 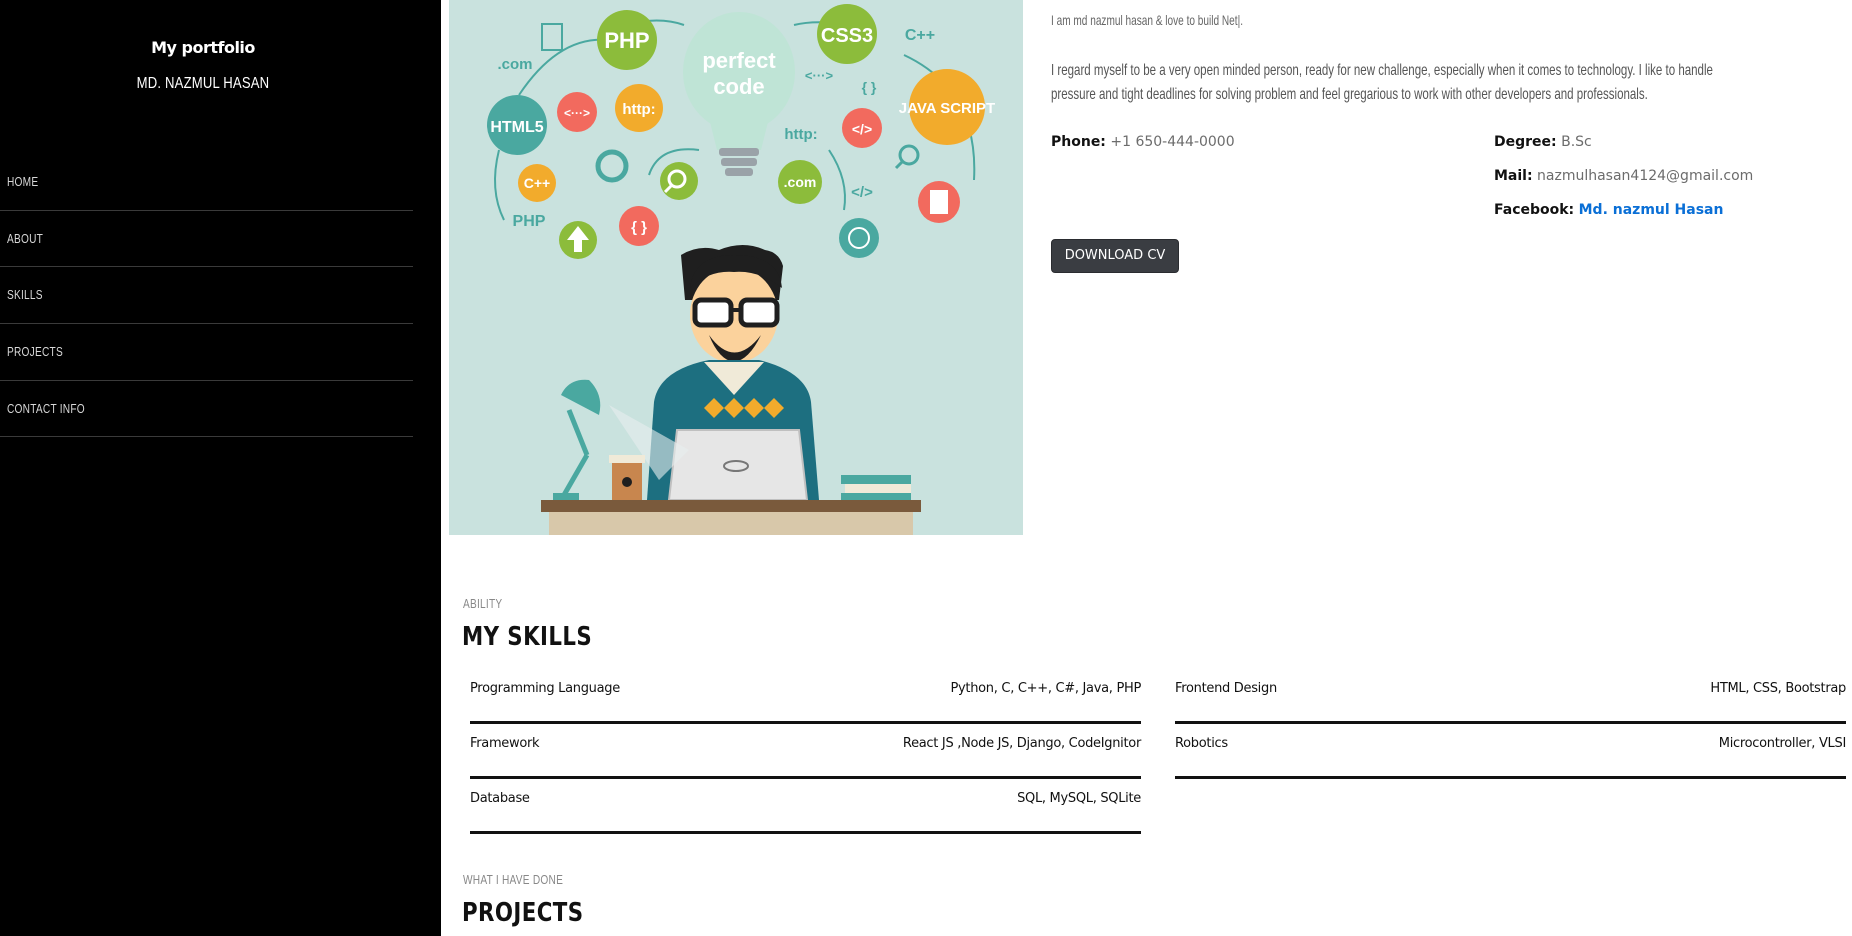 What do you see at coordinates (206, 409) in the screenshot?
I see `nav-item-contact-info: Contact Info` at bounding box center [206, 409].